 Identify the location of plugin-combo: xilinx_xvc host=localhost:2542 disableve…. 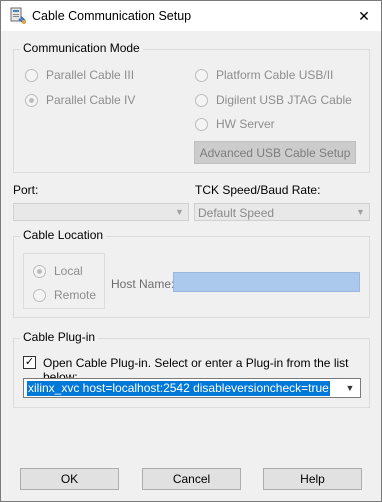
(192, 388).